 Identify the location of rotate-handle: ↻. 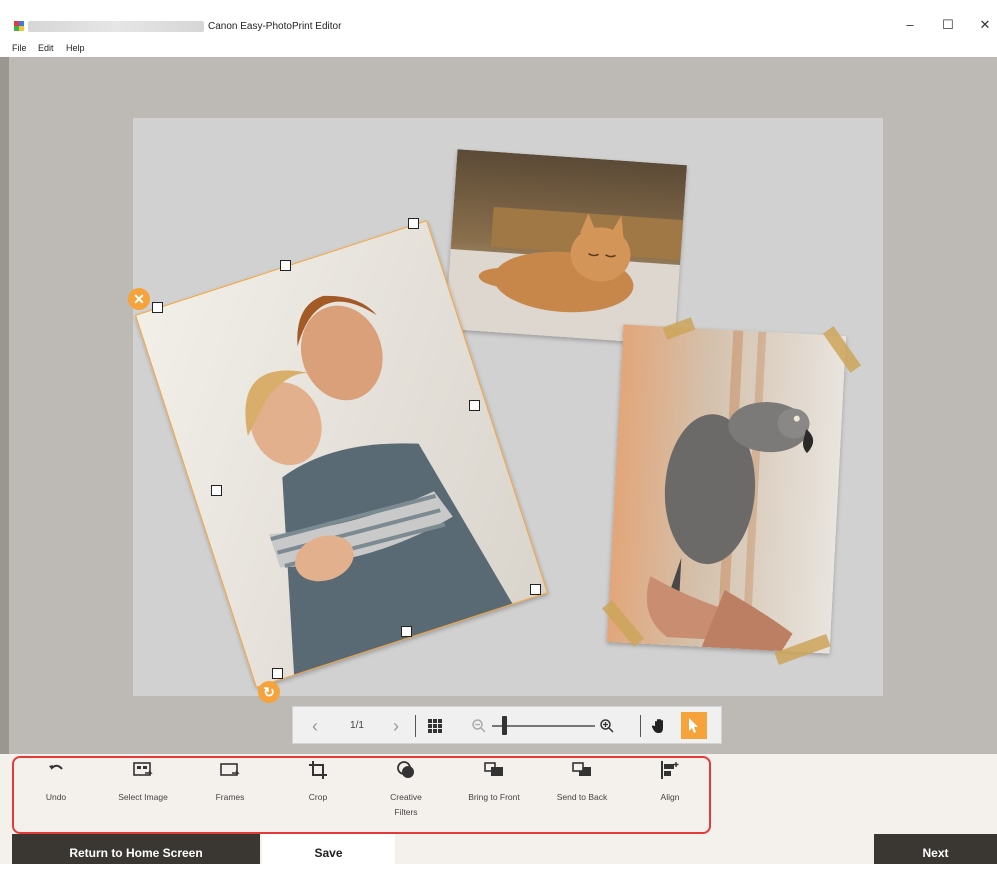
(269, 692).